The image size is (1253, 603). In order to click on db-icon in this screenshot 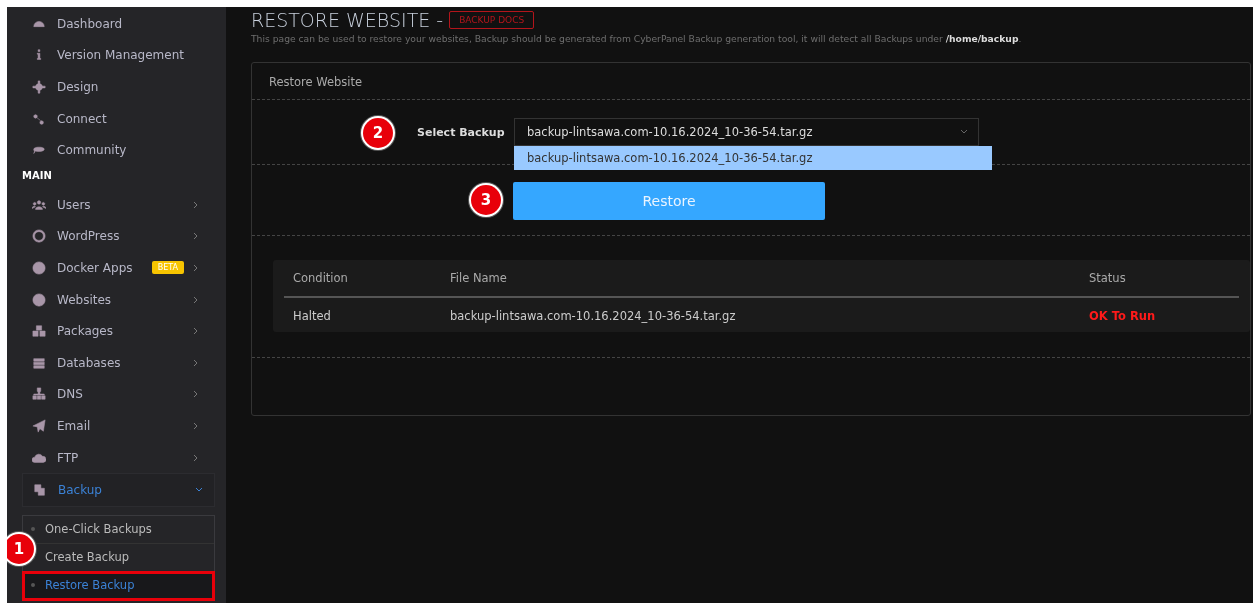, I will do `click(39, 362)`.